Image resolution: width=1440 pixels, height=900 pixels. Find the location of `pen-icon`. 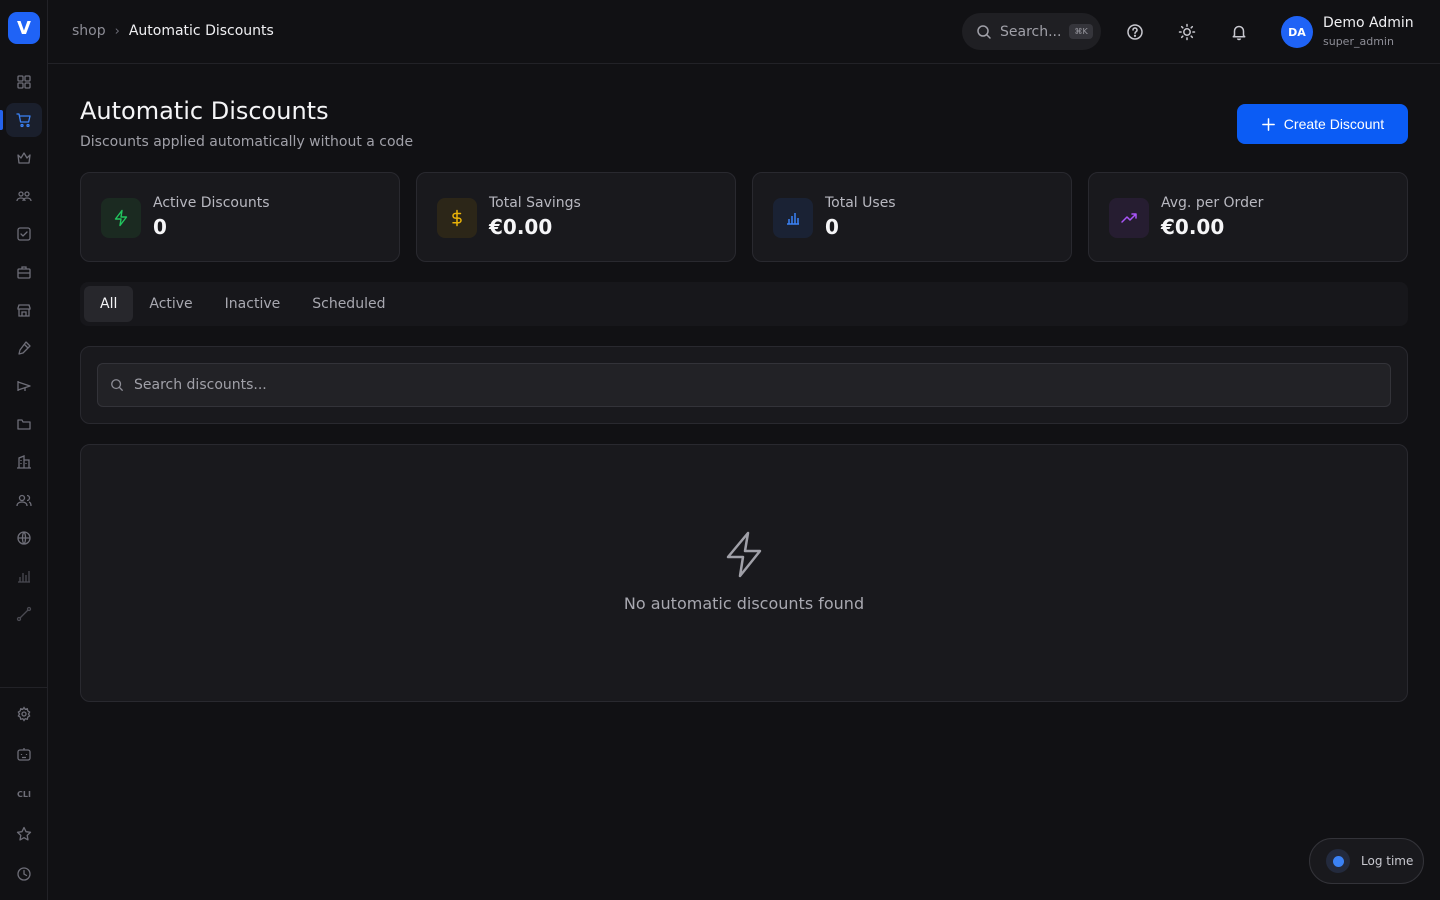

pen-icon is located at coordinates (24, 348).